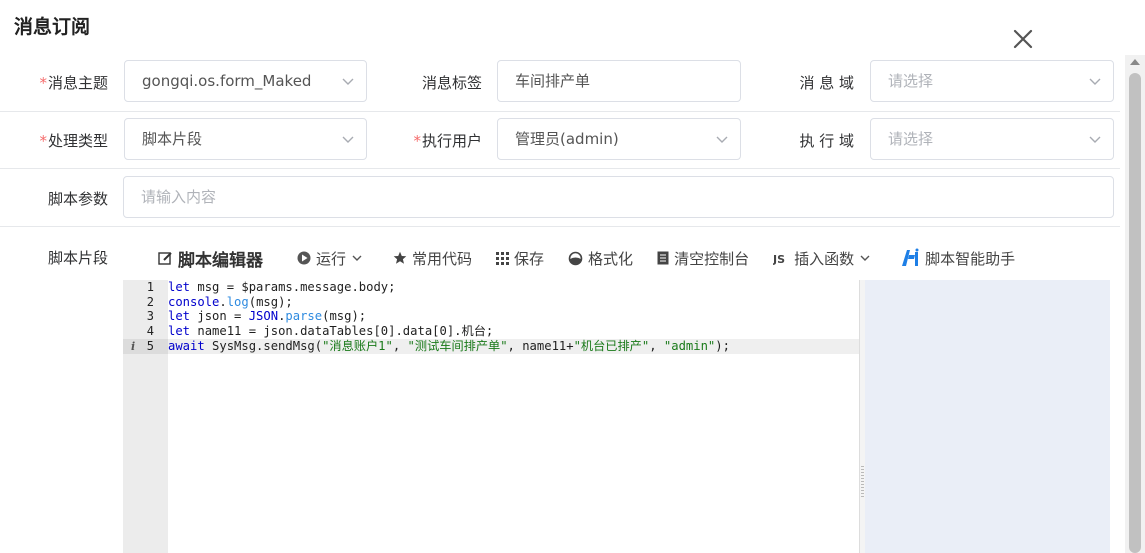  I want to click on format-button: 格式化, so click(600, 258).